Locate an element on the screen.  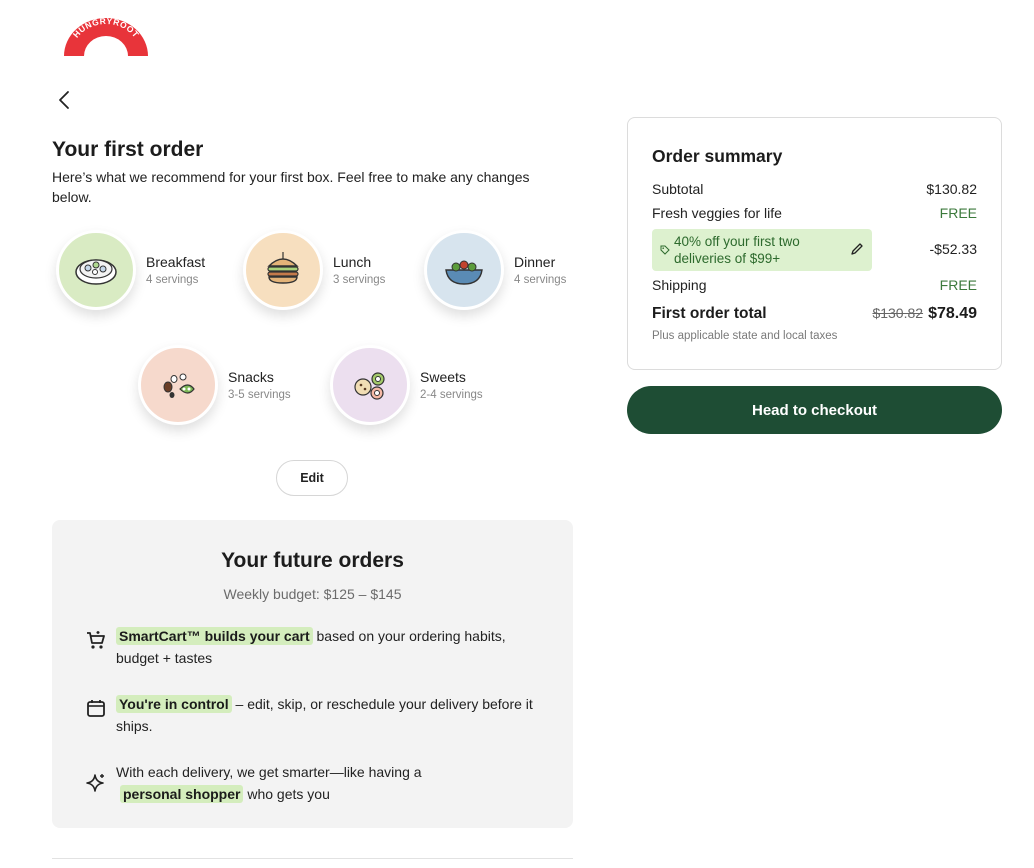
dinner-bowl-icon is located at coordinates (464, 270).